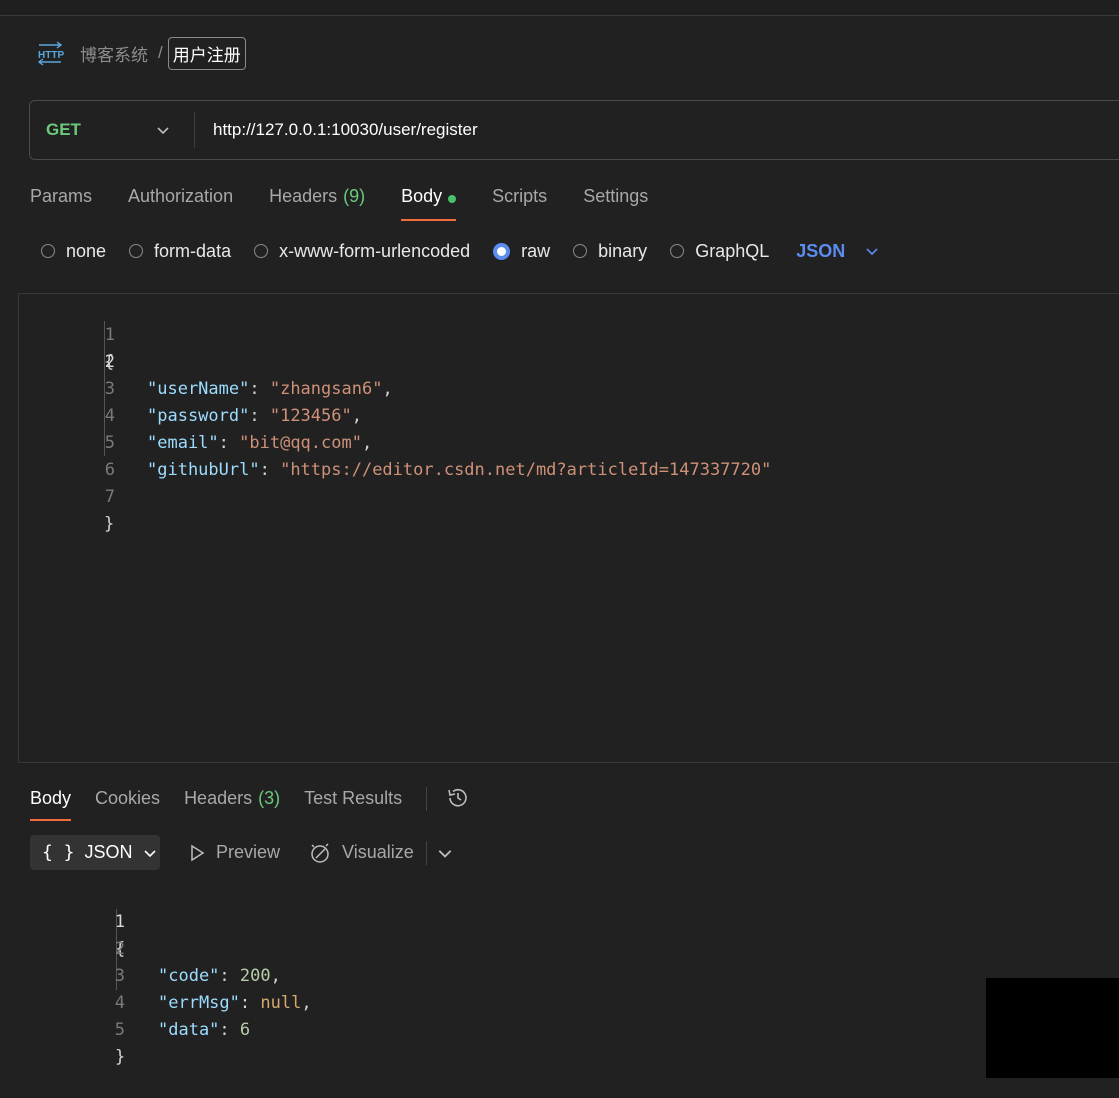  Describe the element at coordinates (426, 852) in the screenshot. I see `toolbar-divider` at that location.